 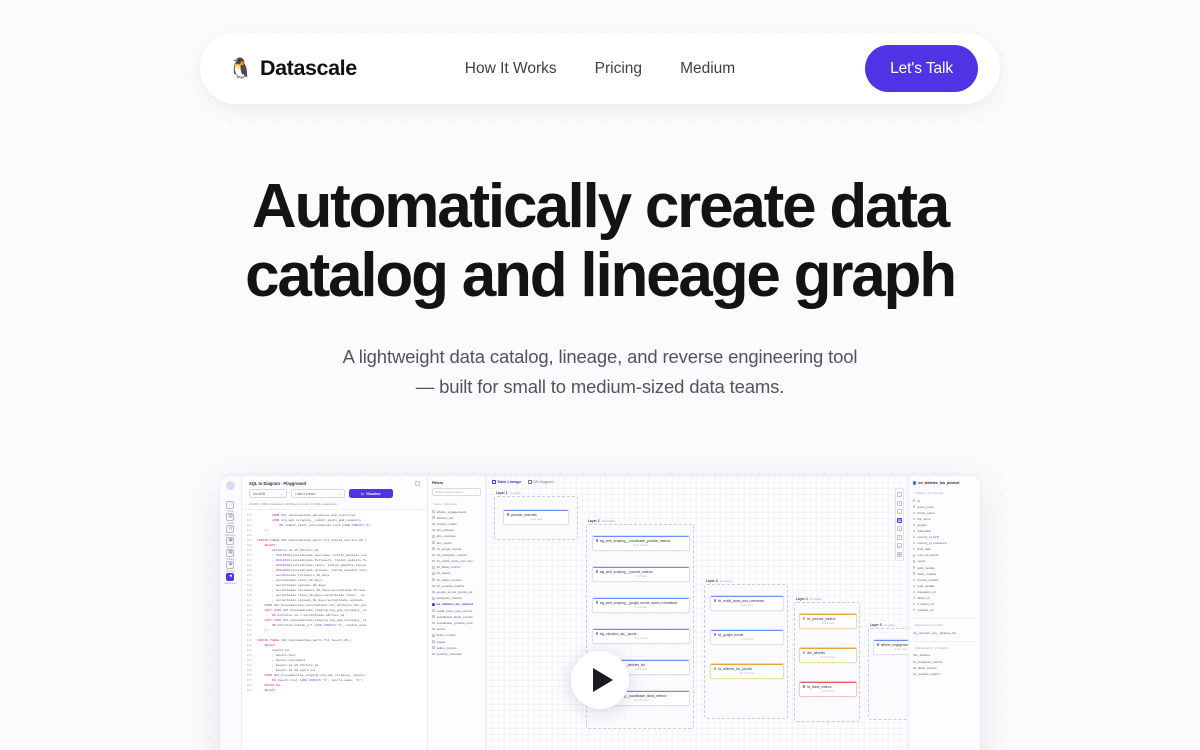 I want to click on sidebar-item-playground: ◄ Playground, so click(x=230, y=578).